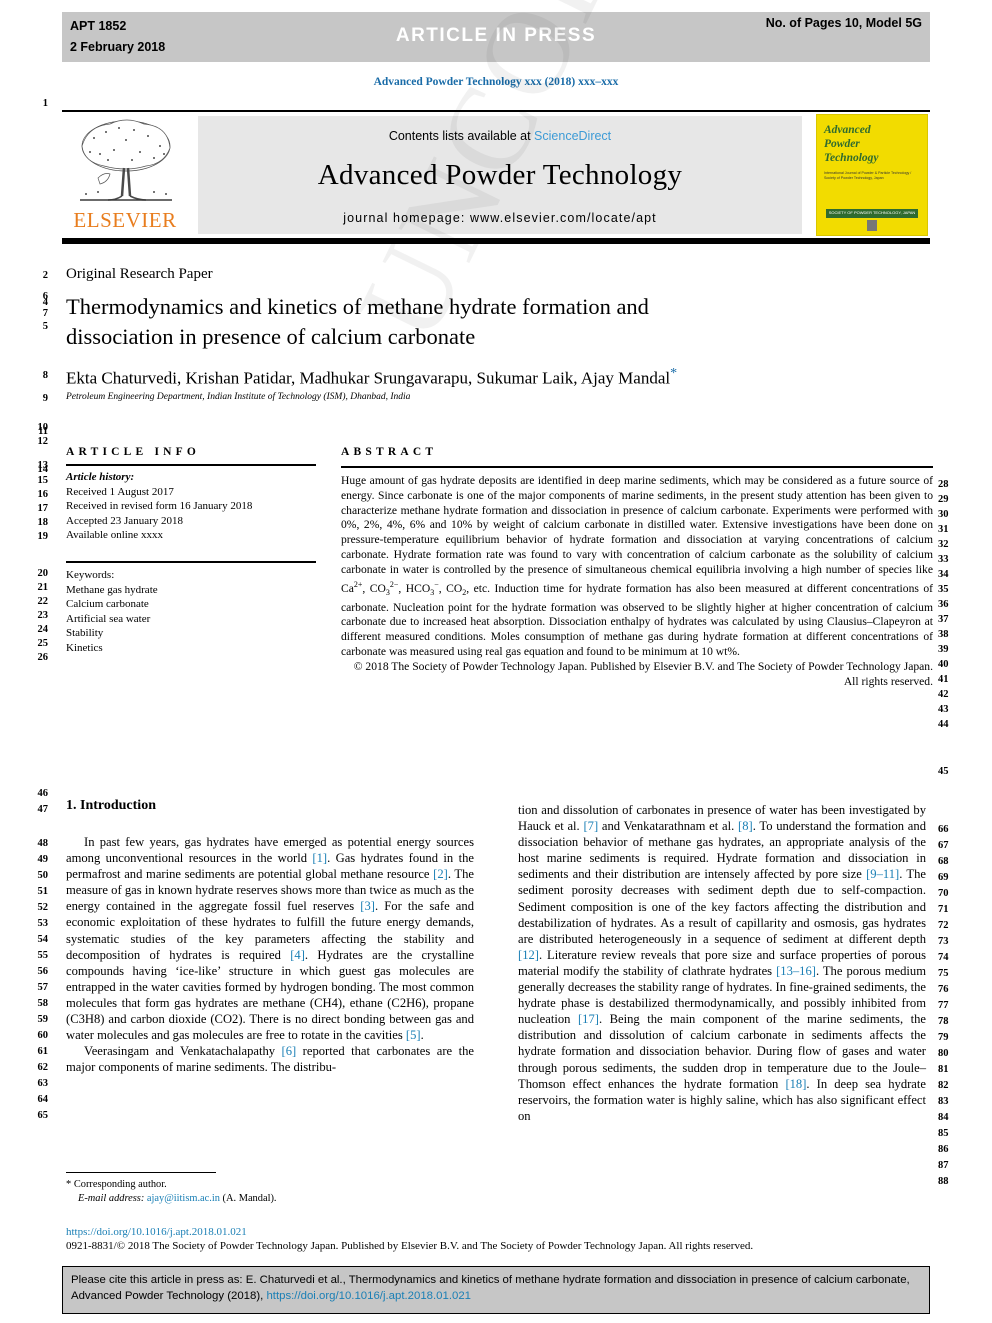  What do you see at coordinates (43, 494) in the screenshot?
I see `line-number: 16` at bounding box center [43, 494].